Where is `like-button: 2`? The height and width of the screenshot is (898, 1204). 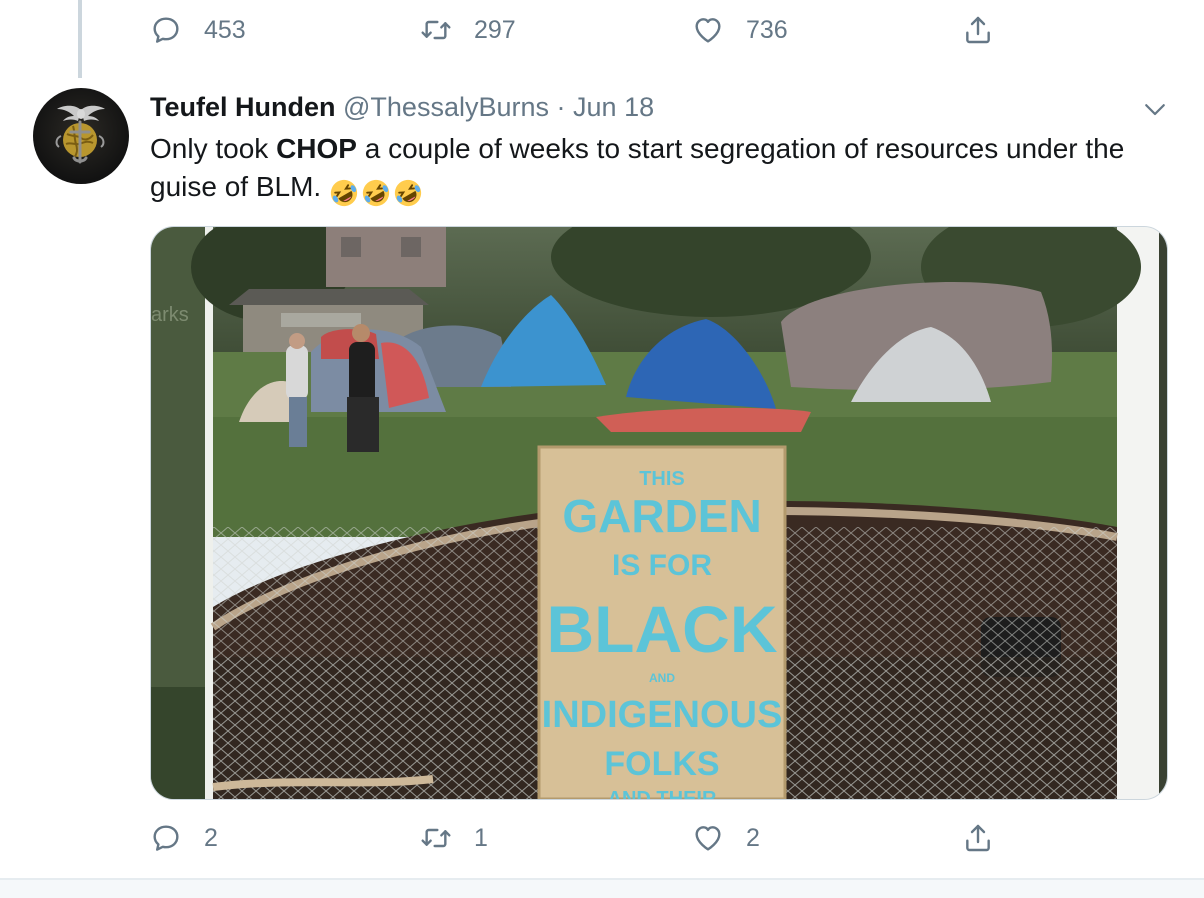 like-button: 2 is located at coordinates (726, 838).